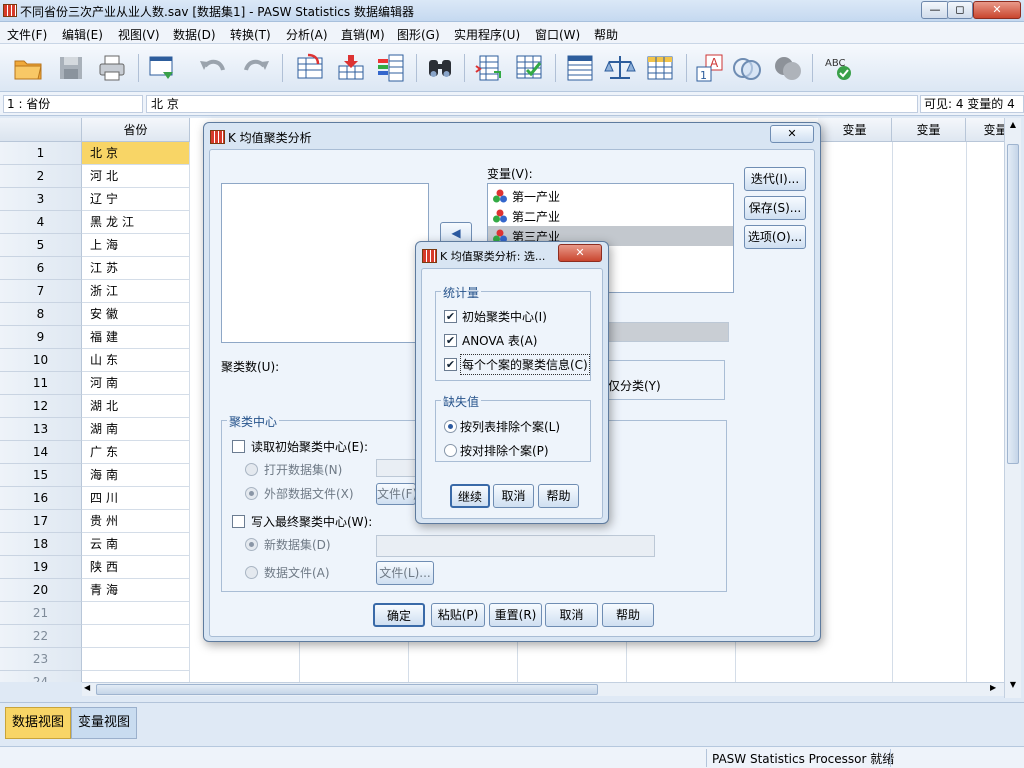  I want to click on province-cell: 广东, so click(136, 452).